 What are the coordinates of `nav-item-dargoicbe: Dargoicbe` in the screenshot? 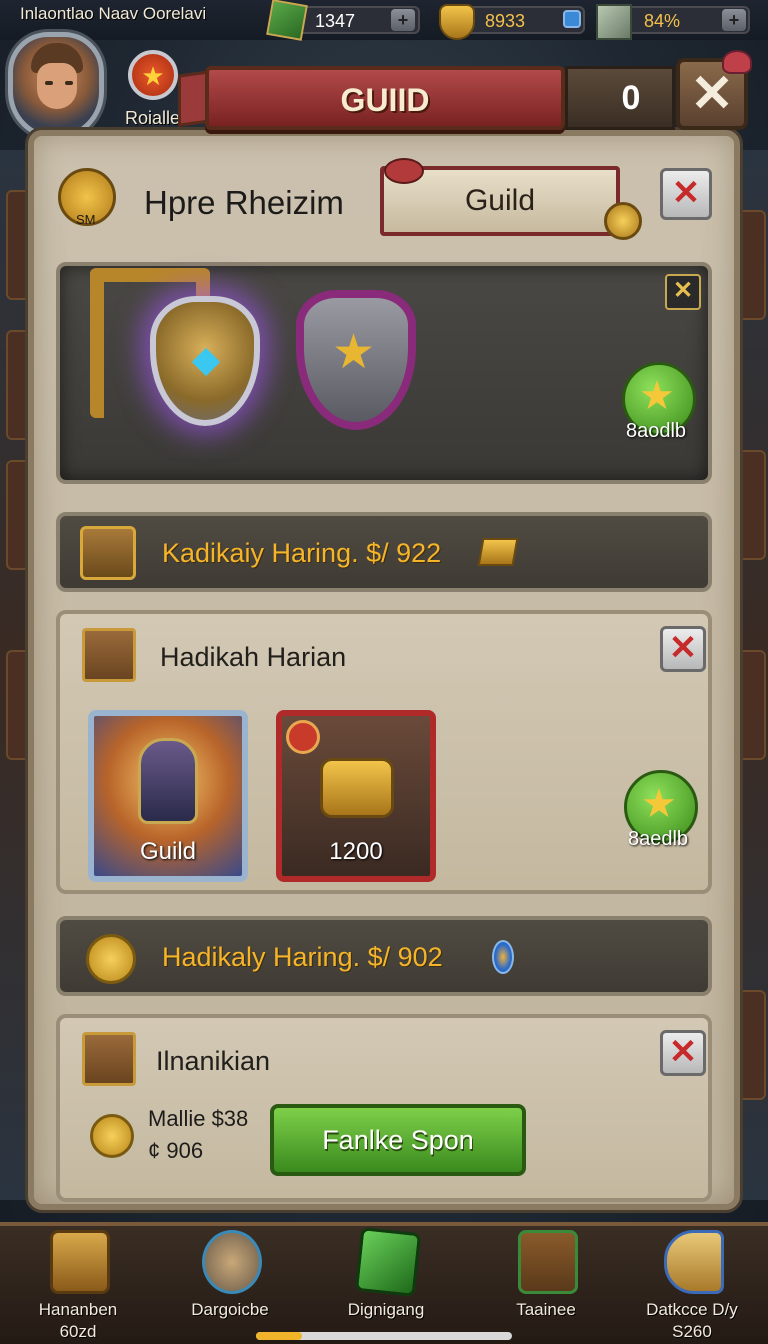 It's located at (230, 1285).